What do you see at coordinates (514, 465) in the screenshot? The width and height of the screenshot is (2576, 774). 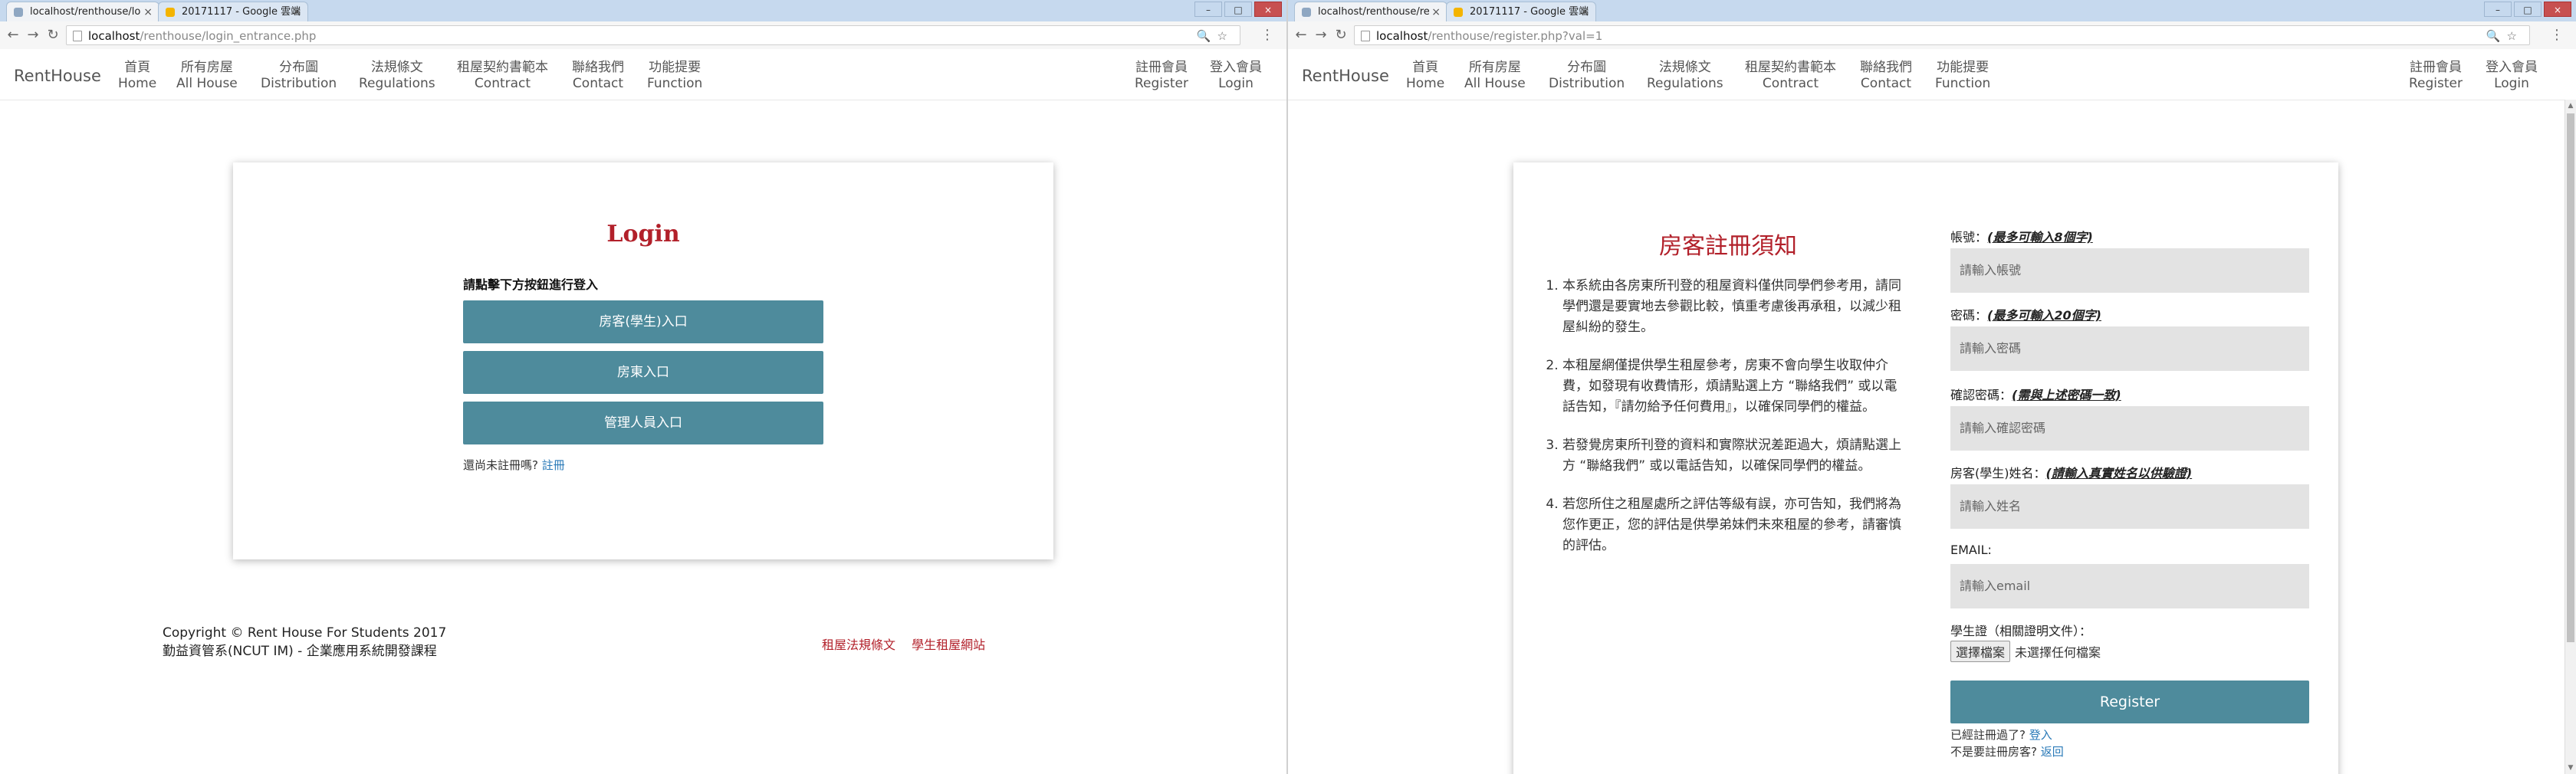 I see `no-account-text: 還尚未註冊嗎? 註冊` at bounding box center [514, 465].